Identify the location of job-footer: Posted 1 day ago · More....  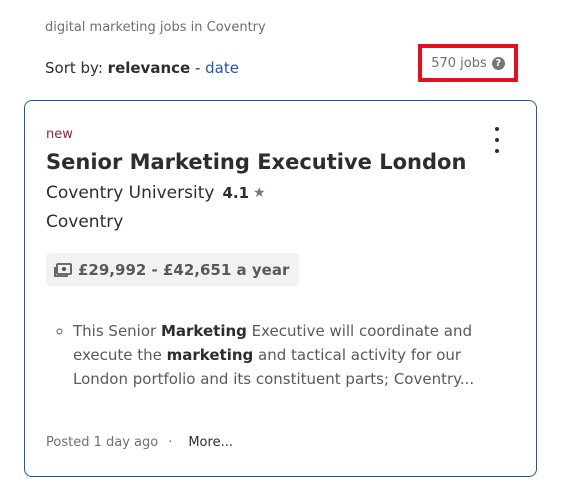
(139, 442).